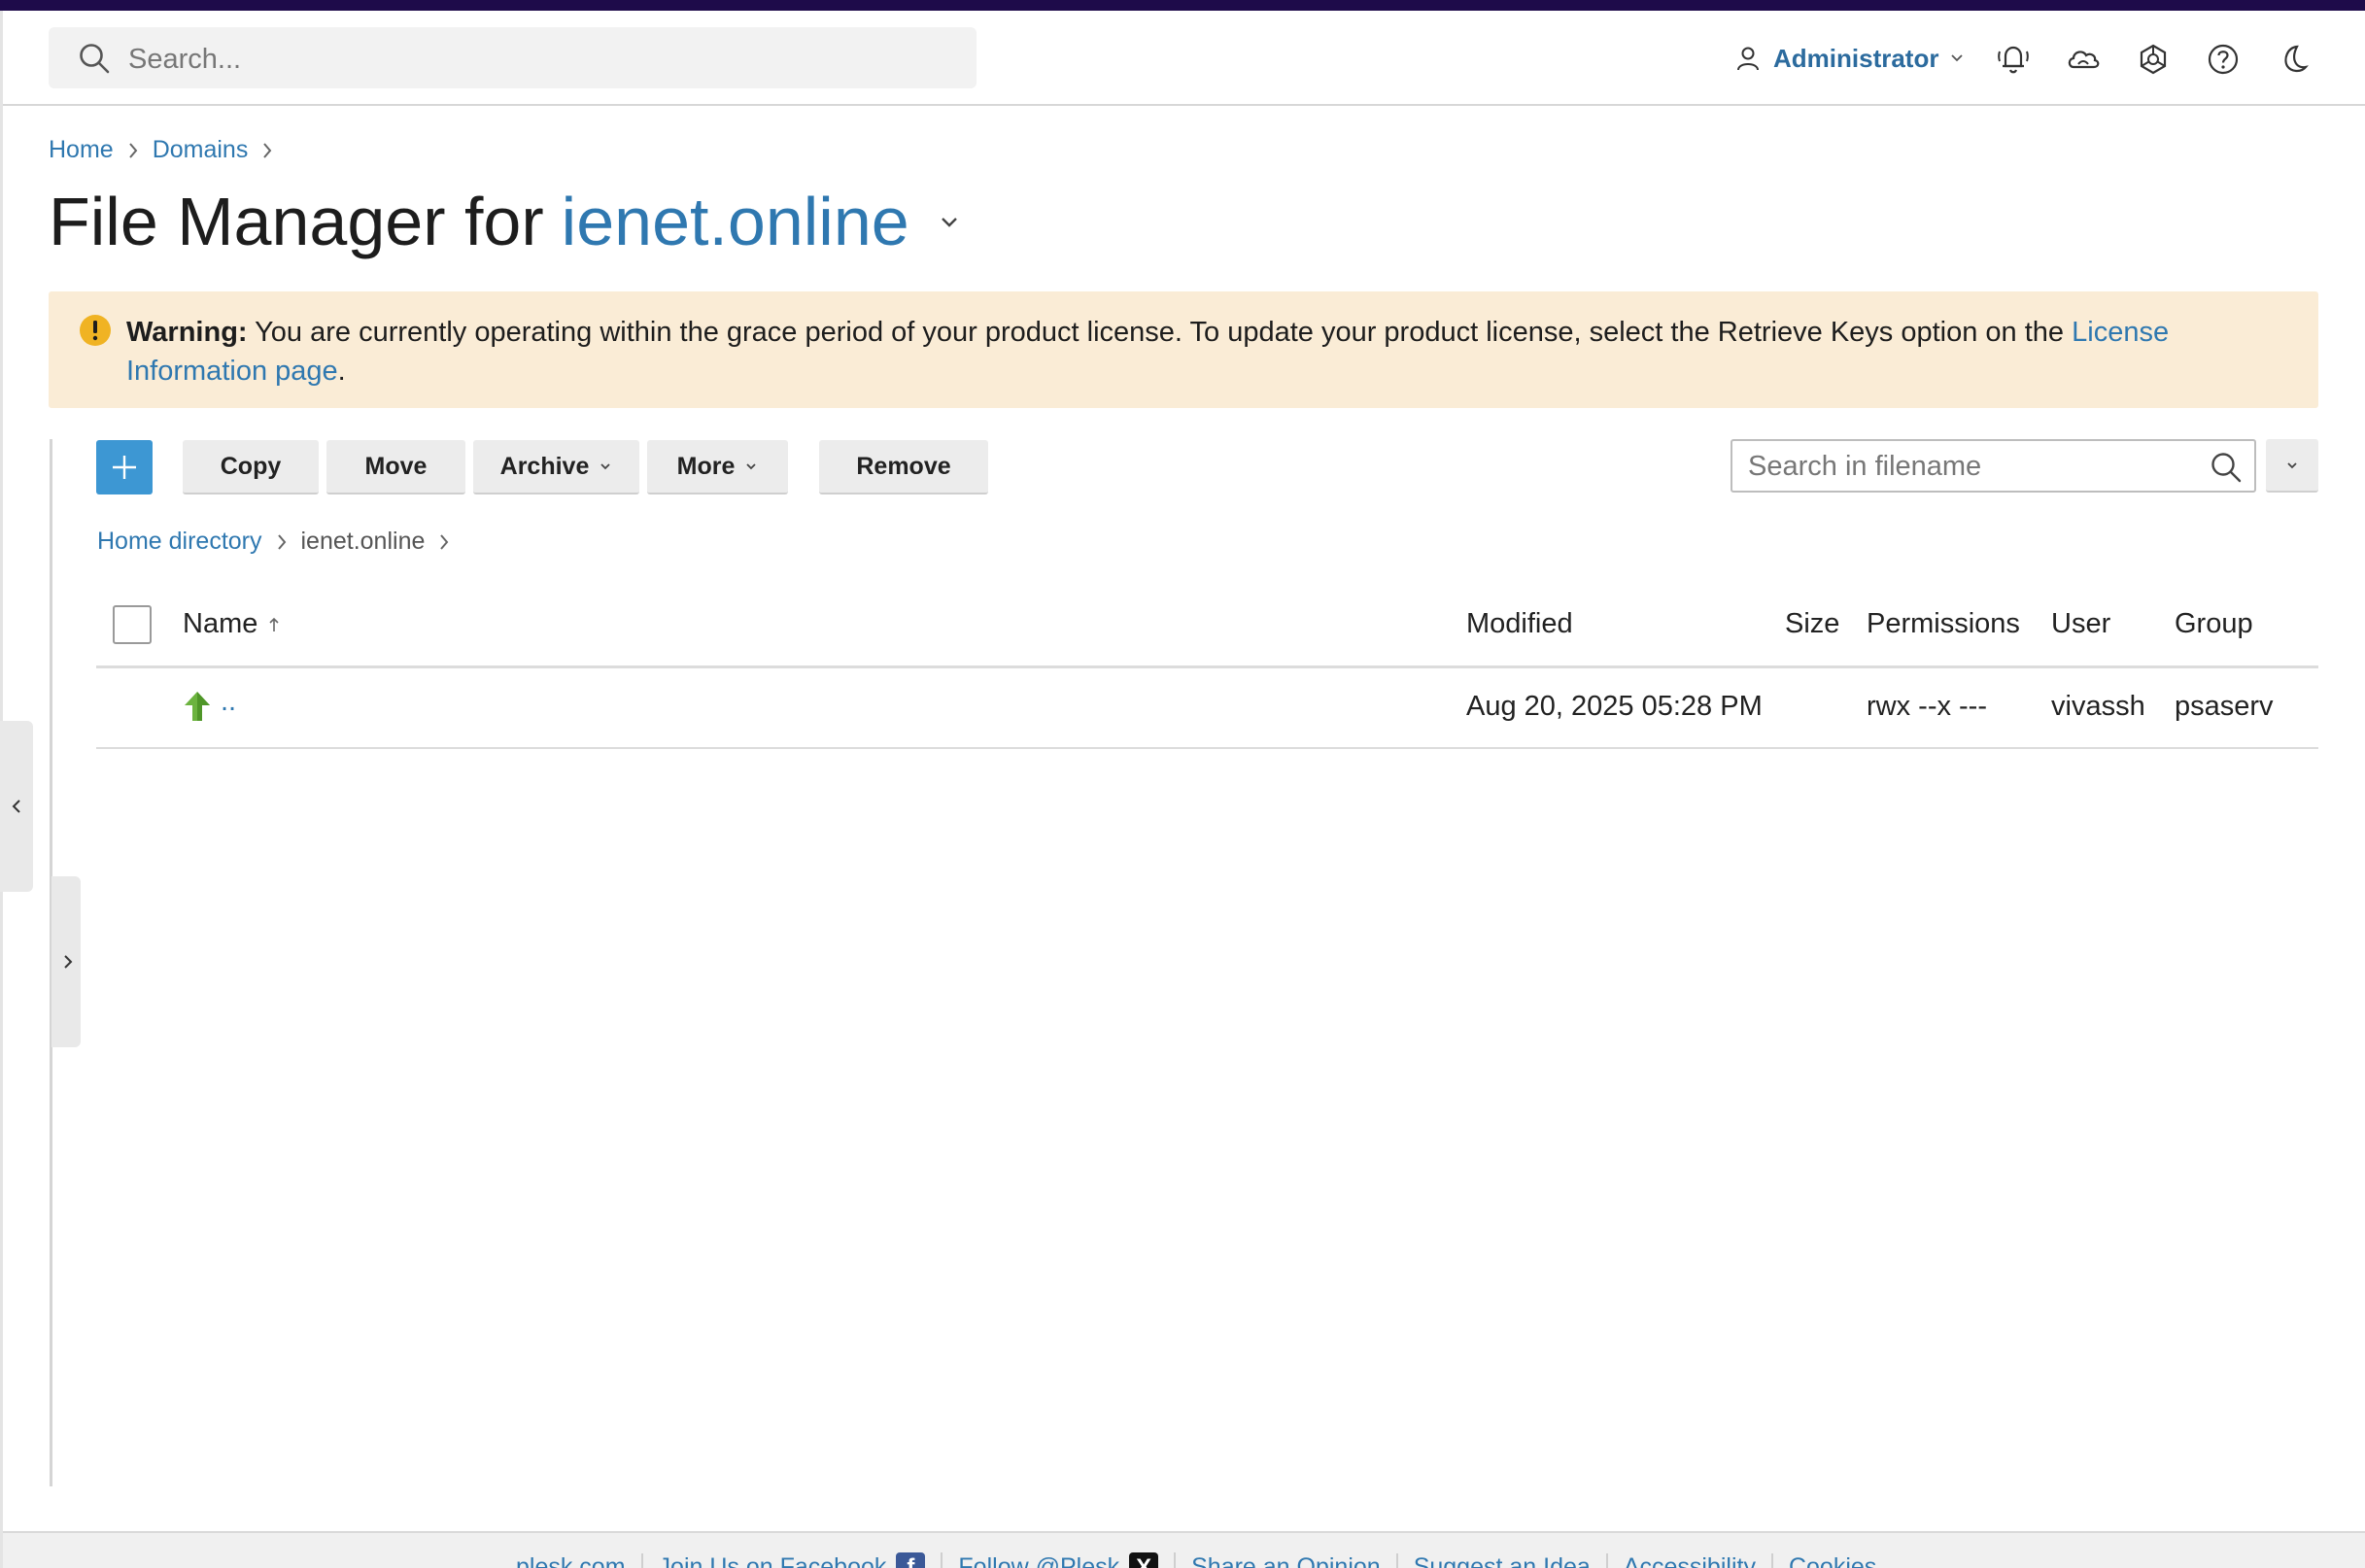  I want to click on footer-link-x: Follow @Plesk X, so click(1060, 1560).